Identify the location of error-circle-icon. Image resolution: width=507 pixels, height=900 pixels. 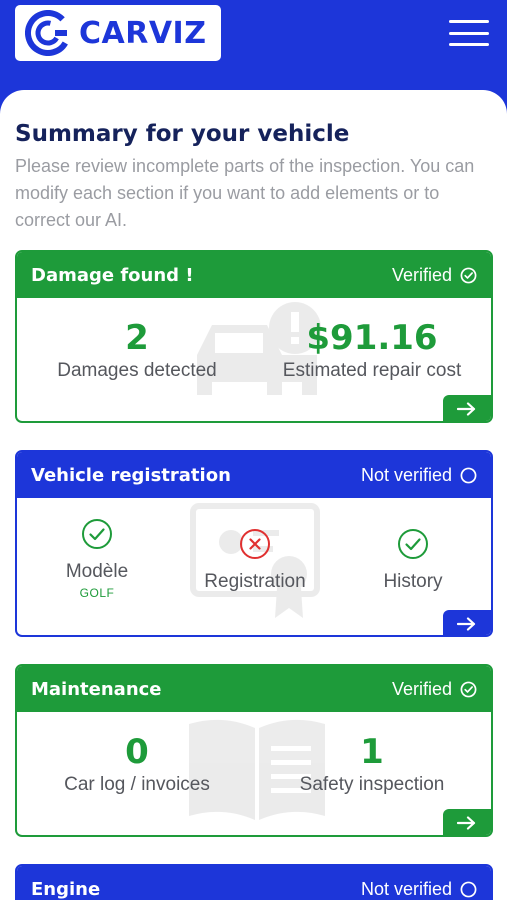
(255, 544).